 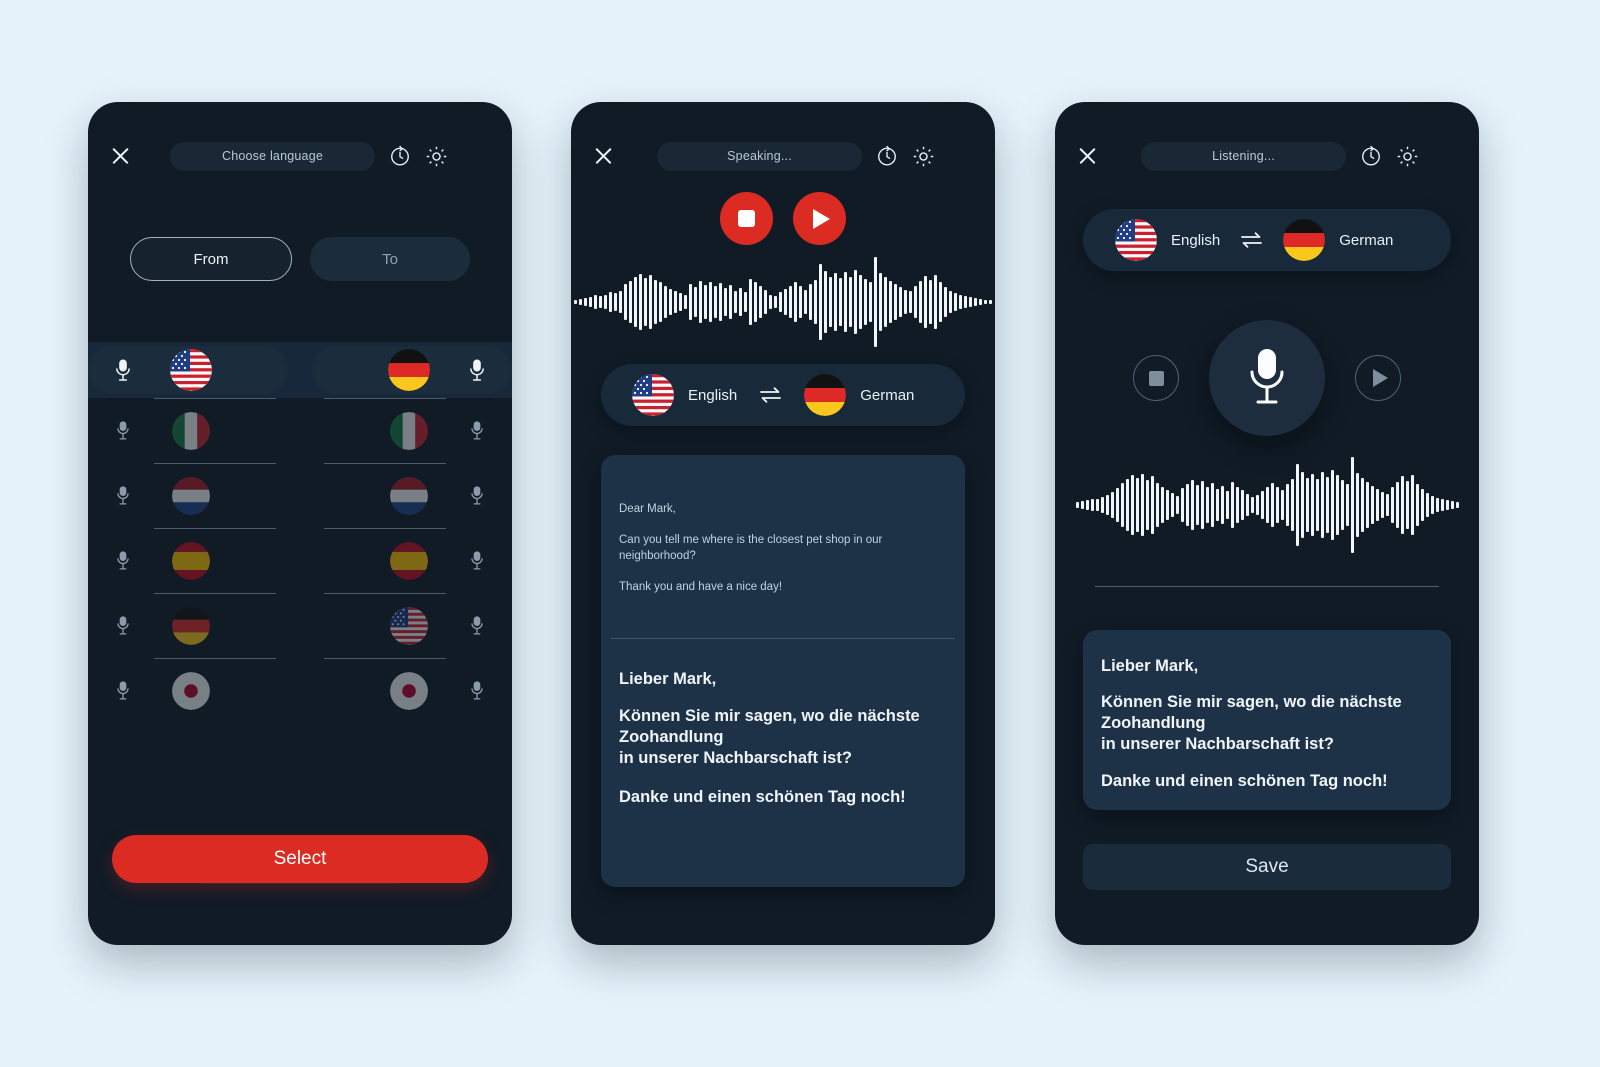 What do you see at coordinates (300, 859) in the screenshot?
I see `select-button: Select` at bounding box center [300, 859].